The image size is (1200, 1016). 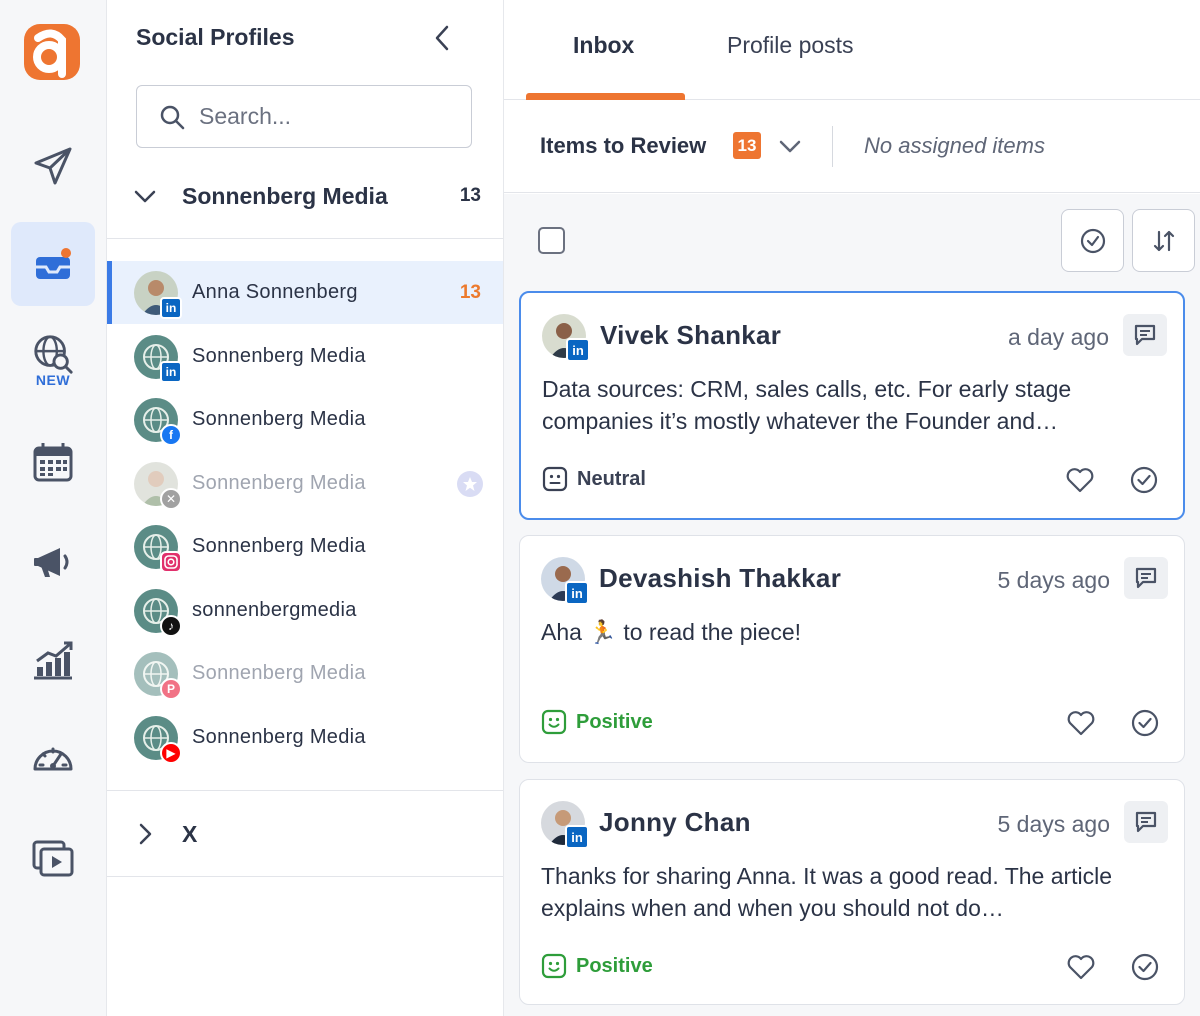 I want to click on sort-arrows-icon, so click(x=1163, y=240).